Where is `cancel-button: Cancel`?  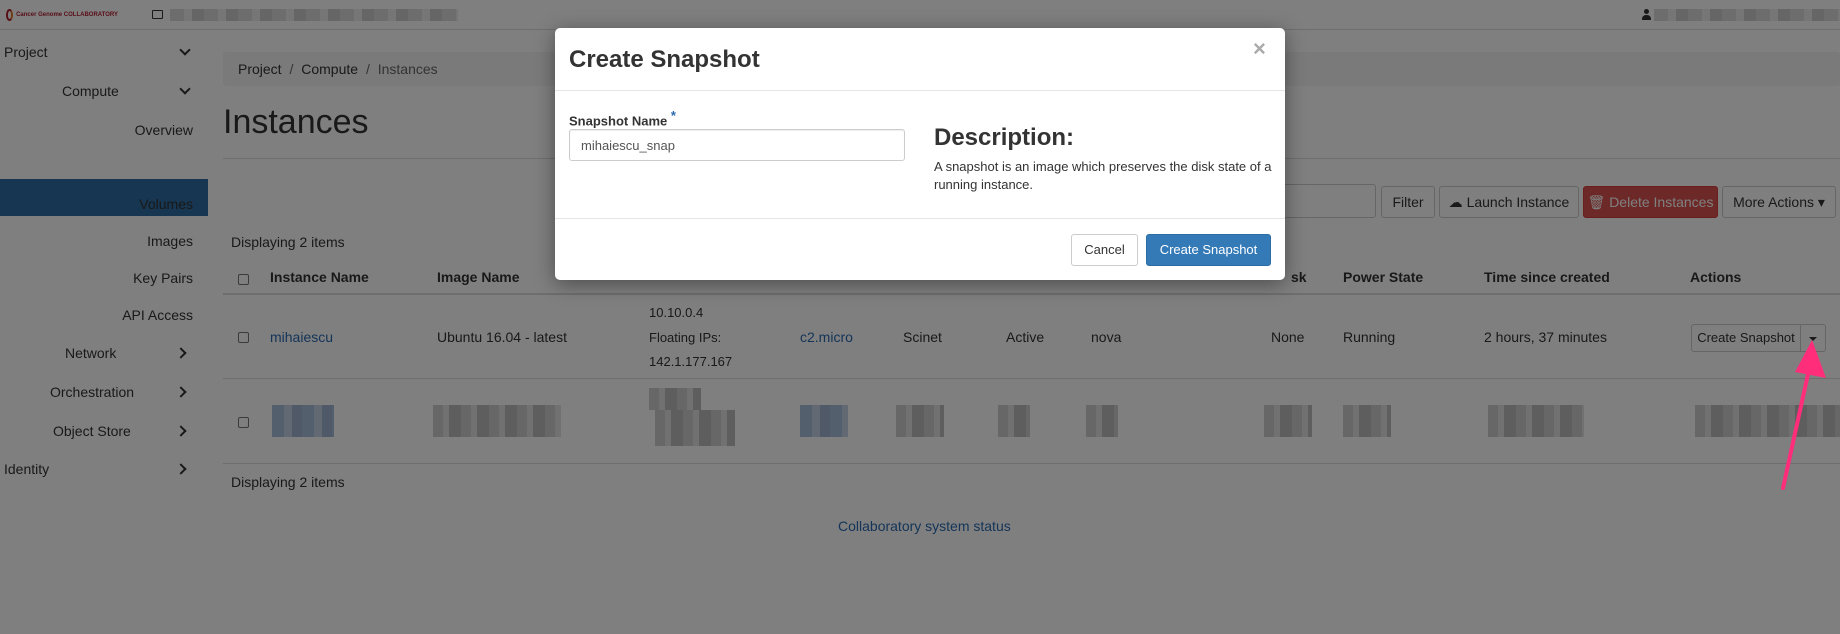
cancel-button: Cancel is located at coordinates (1104, 250).